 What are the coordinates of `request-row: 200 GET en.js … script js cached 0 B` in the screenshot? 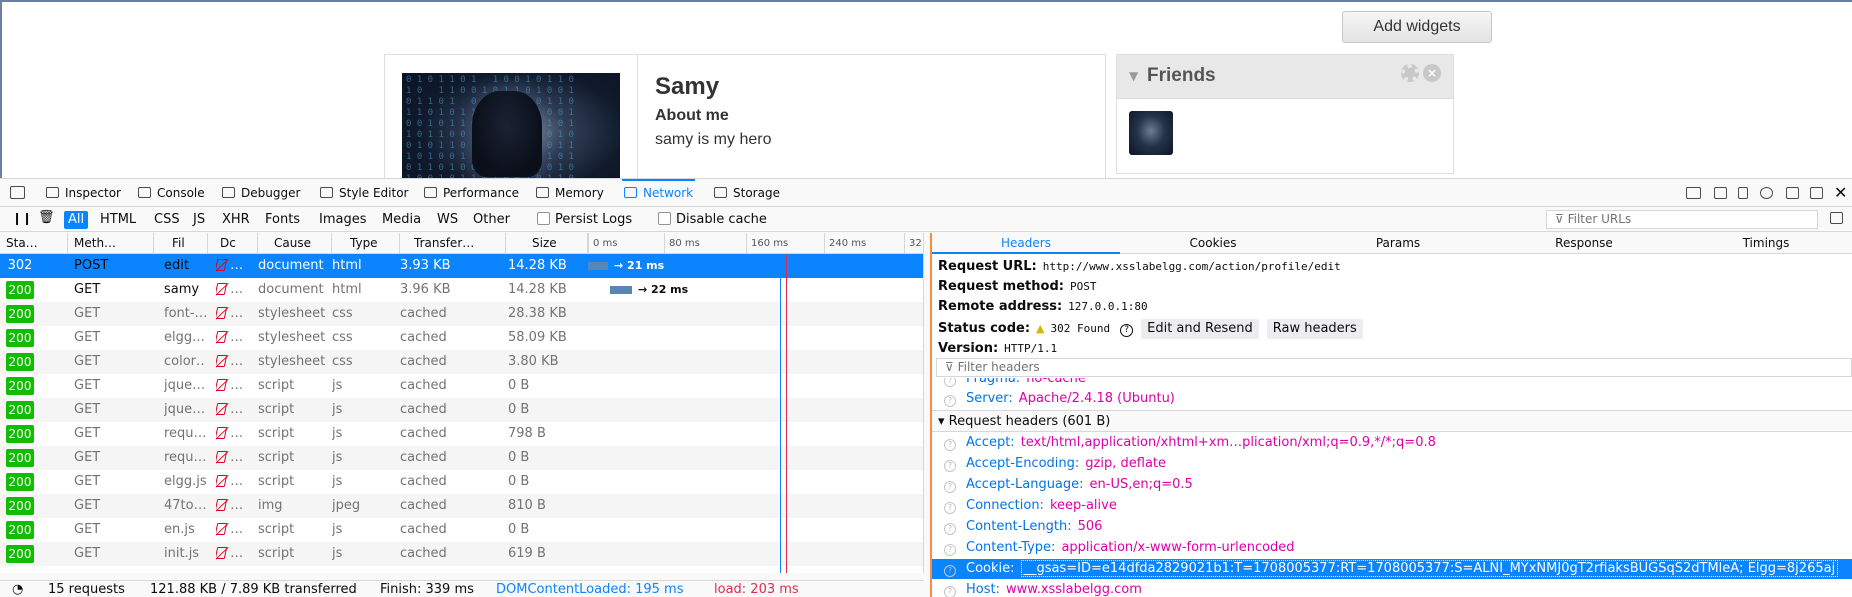 It's located at (461, 530).